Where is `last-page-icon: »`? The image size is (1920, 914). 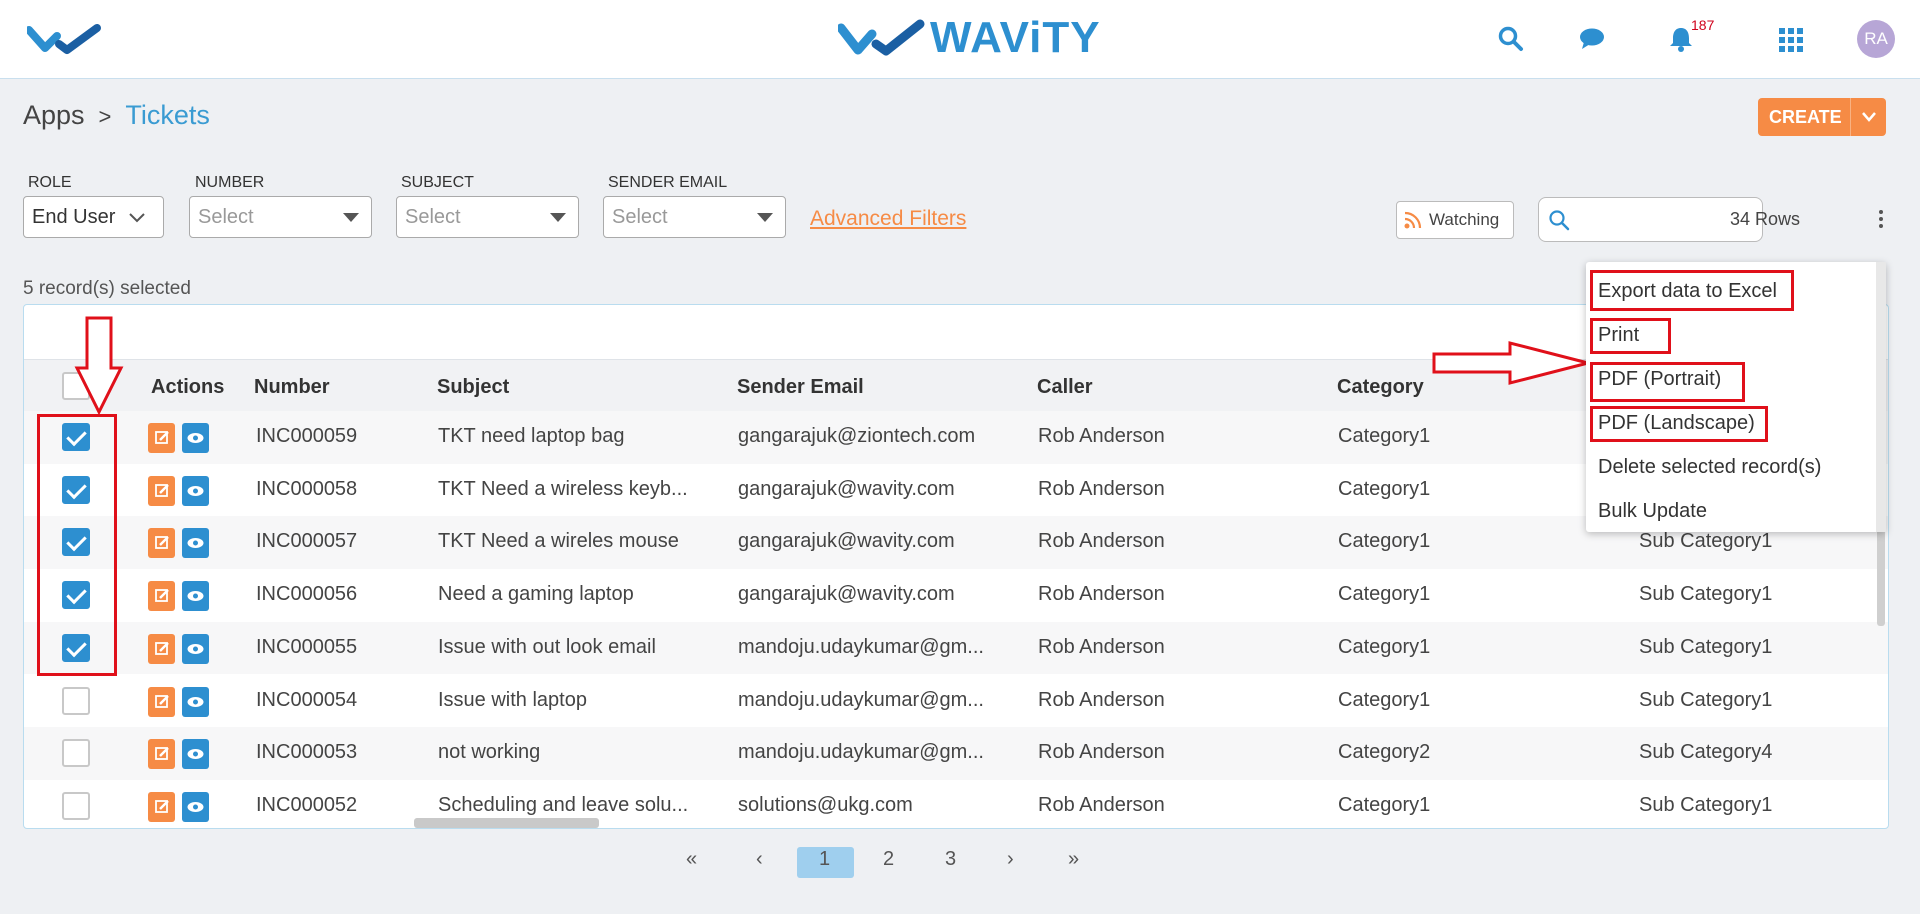 last-page-icon: » is located at coordinates (1073, 859).